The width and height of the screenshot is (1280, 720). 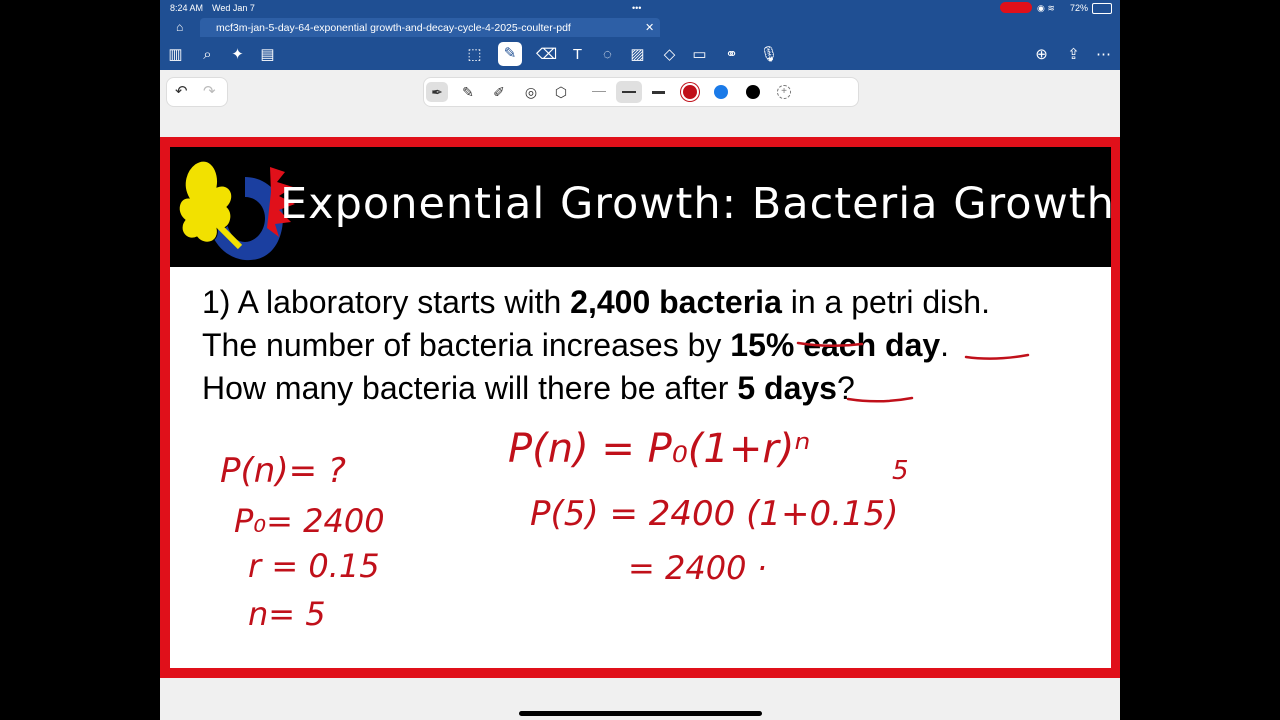 What do you see at coordinates (309, 521) in the screenshot?
I see `given-p0: P₀= 2400` at bounding box center [309, 521].